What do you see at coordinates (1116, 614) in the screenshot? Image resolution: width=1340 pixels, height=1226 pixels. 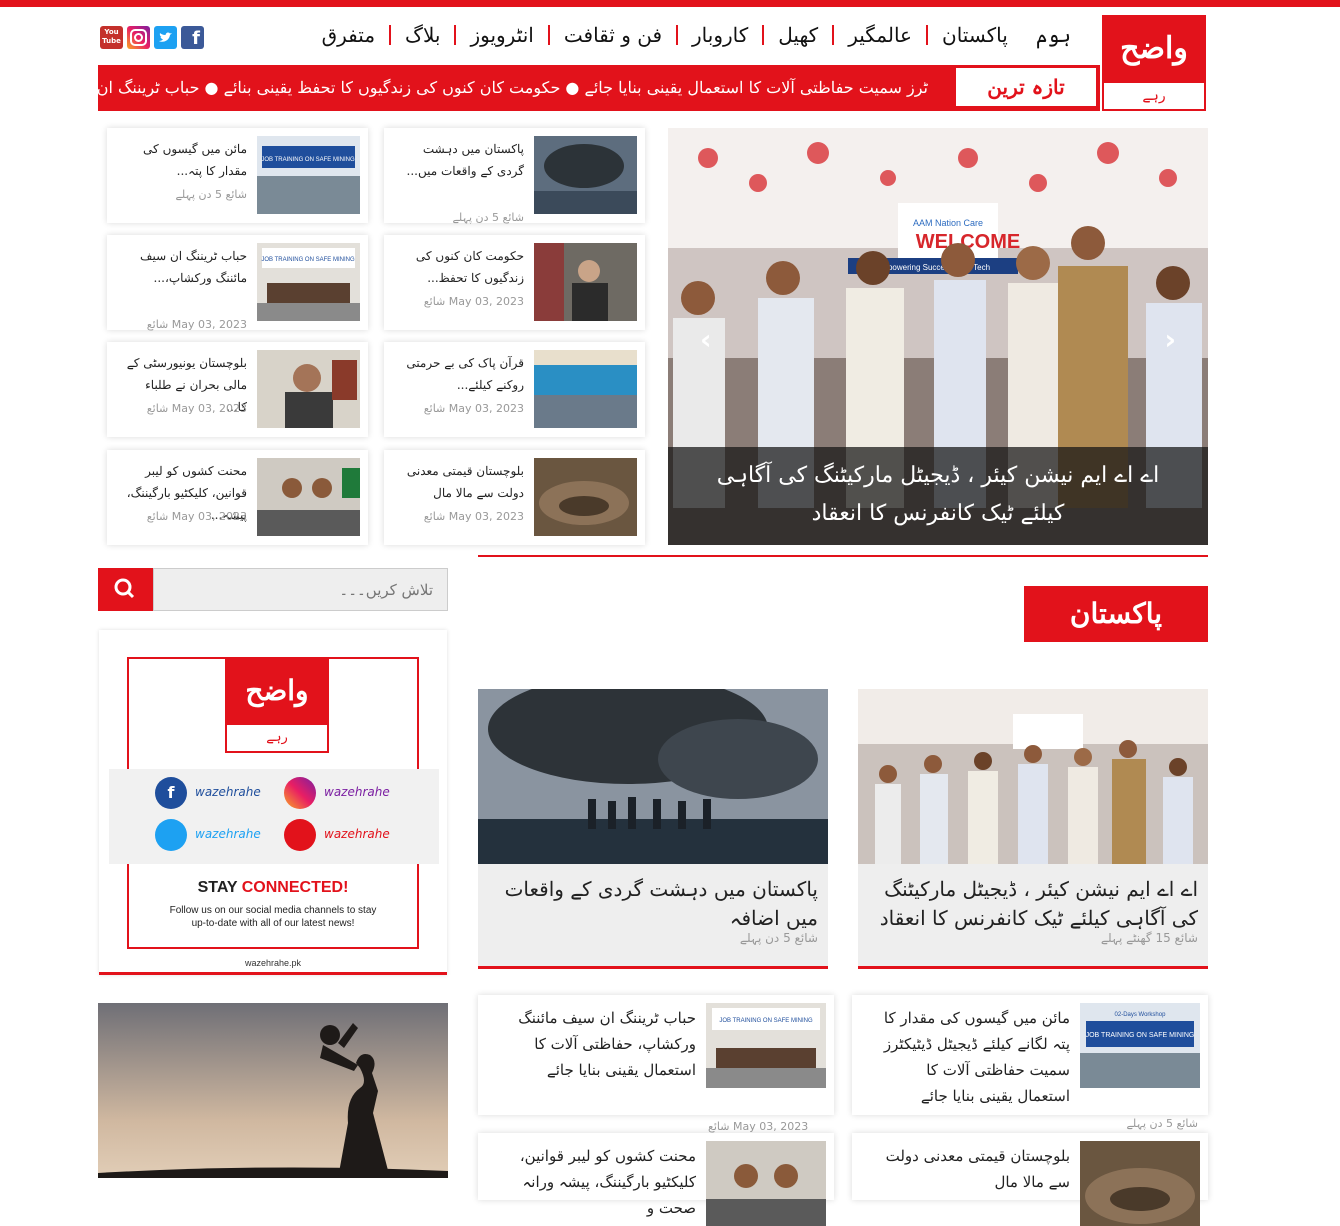 I see `section-title-pakistan: پاکستان` at bounding box center [1116, 614].